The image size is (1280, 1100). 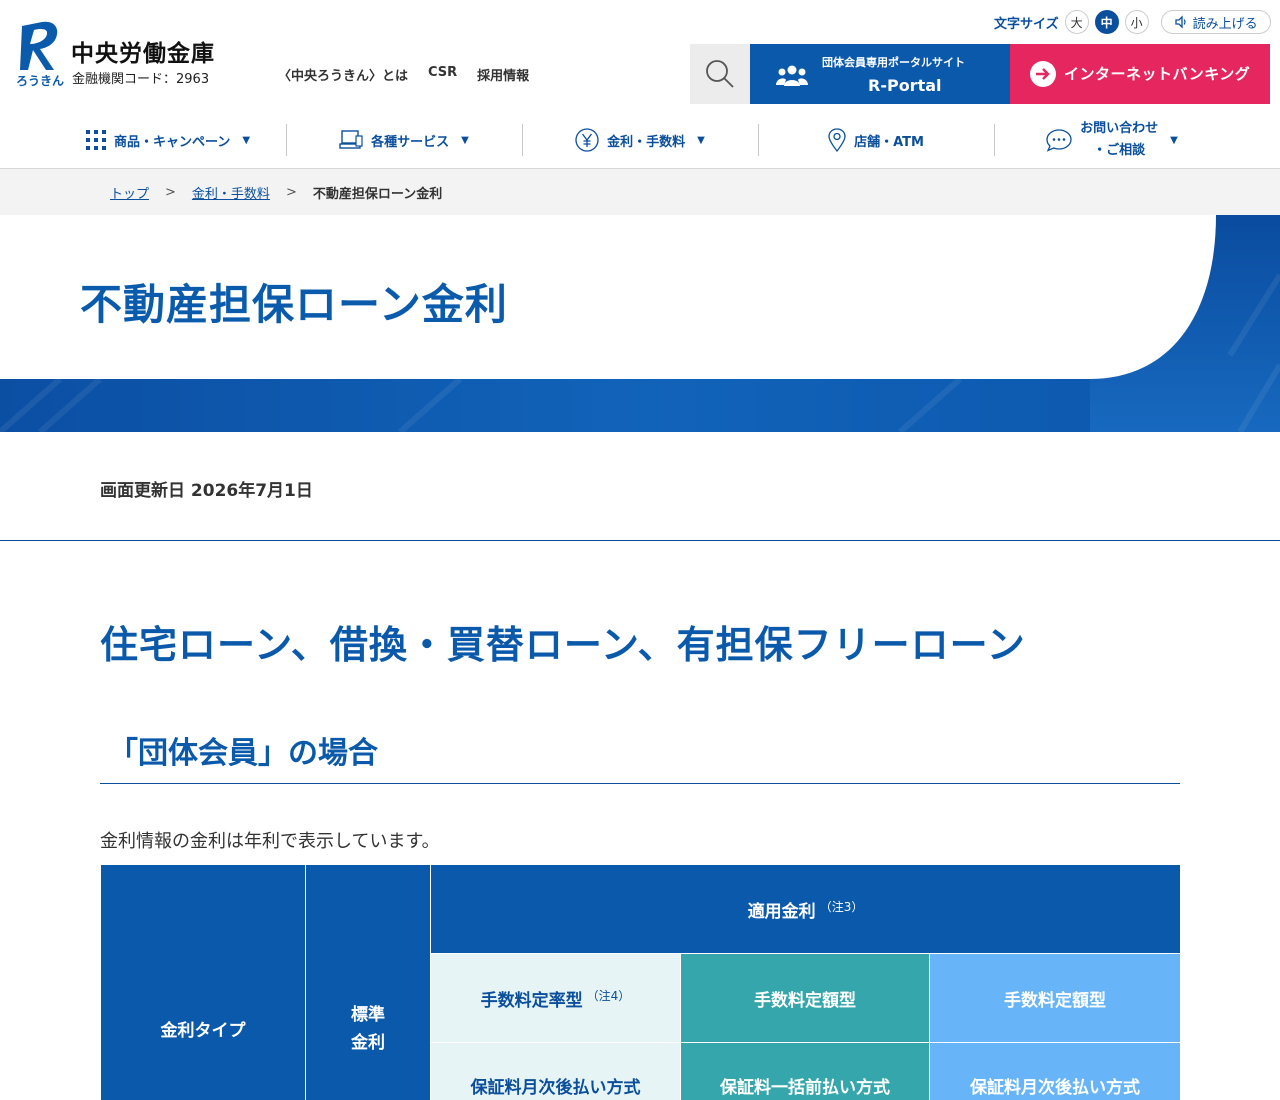 I want to click on chat-icon, so click(x=1059, y=140).